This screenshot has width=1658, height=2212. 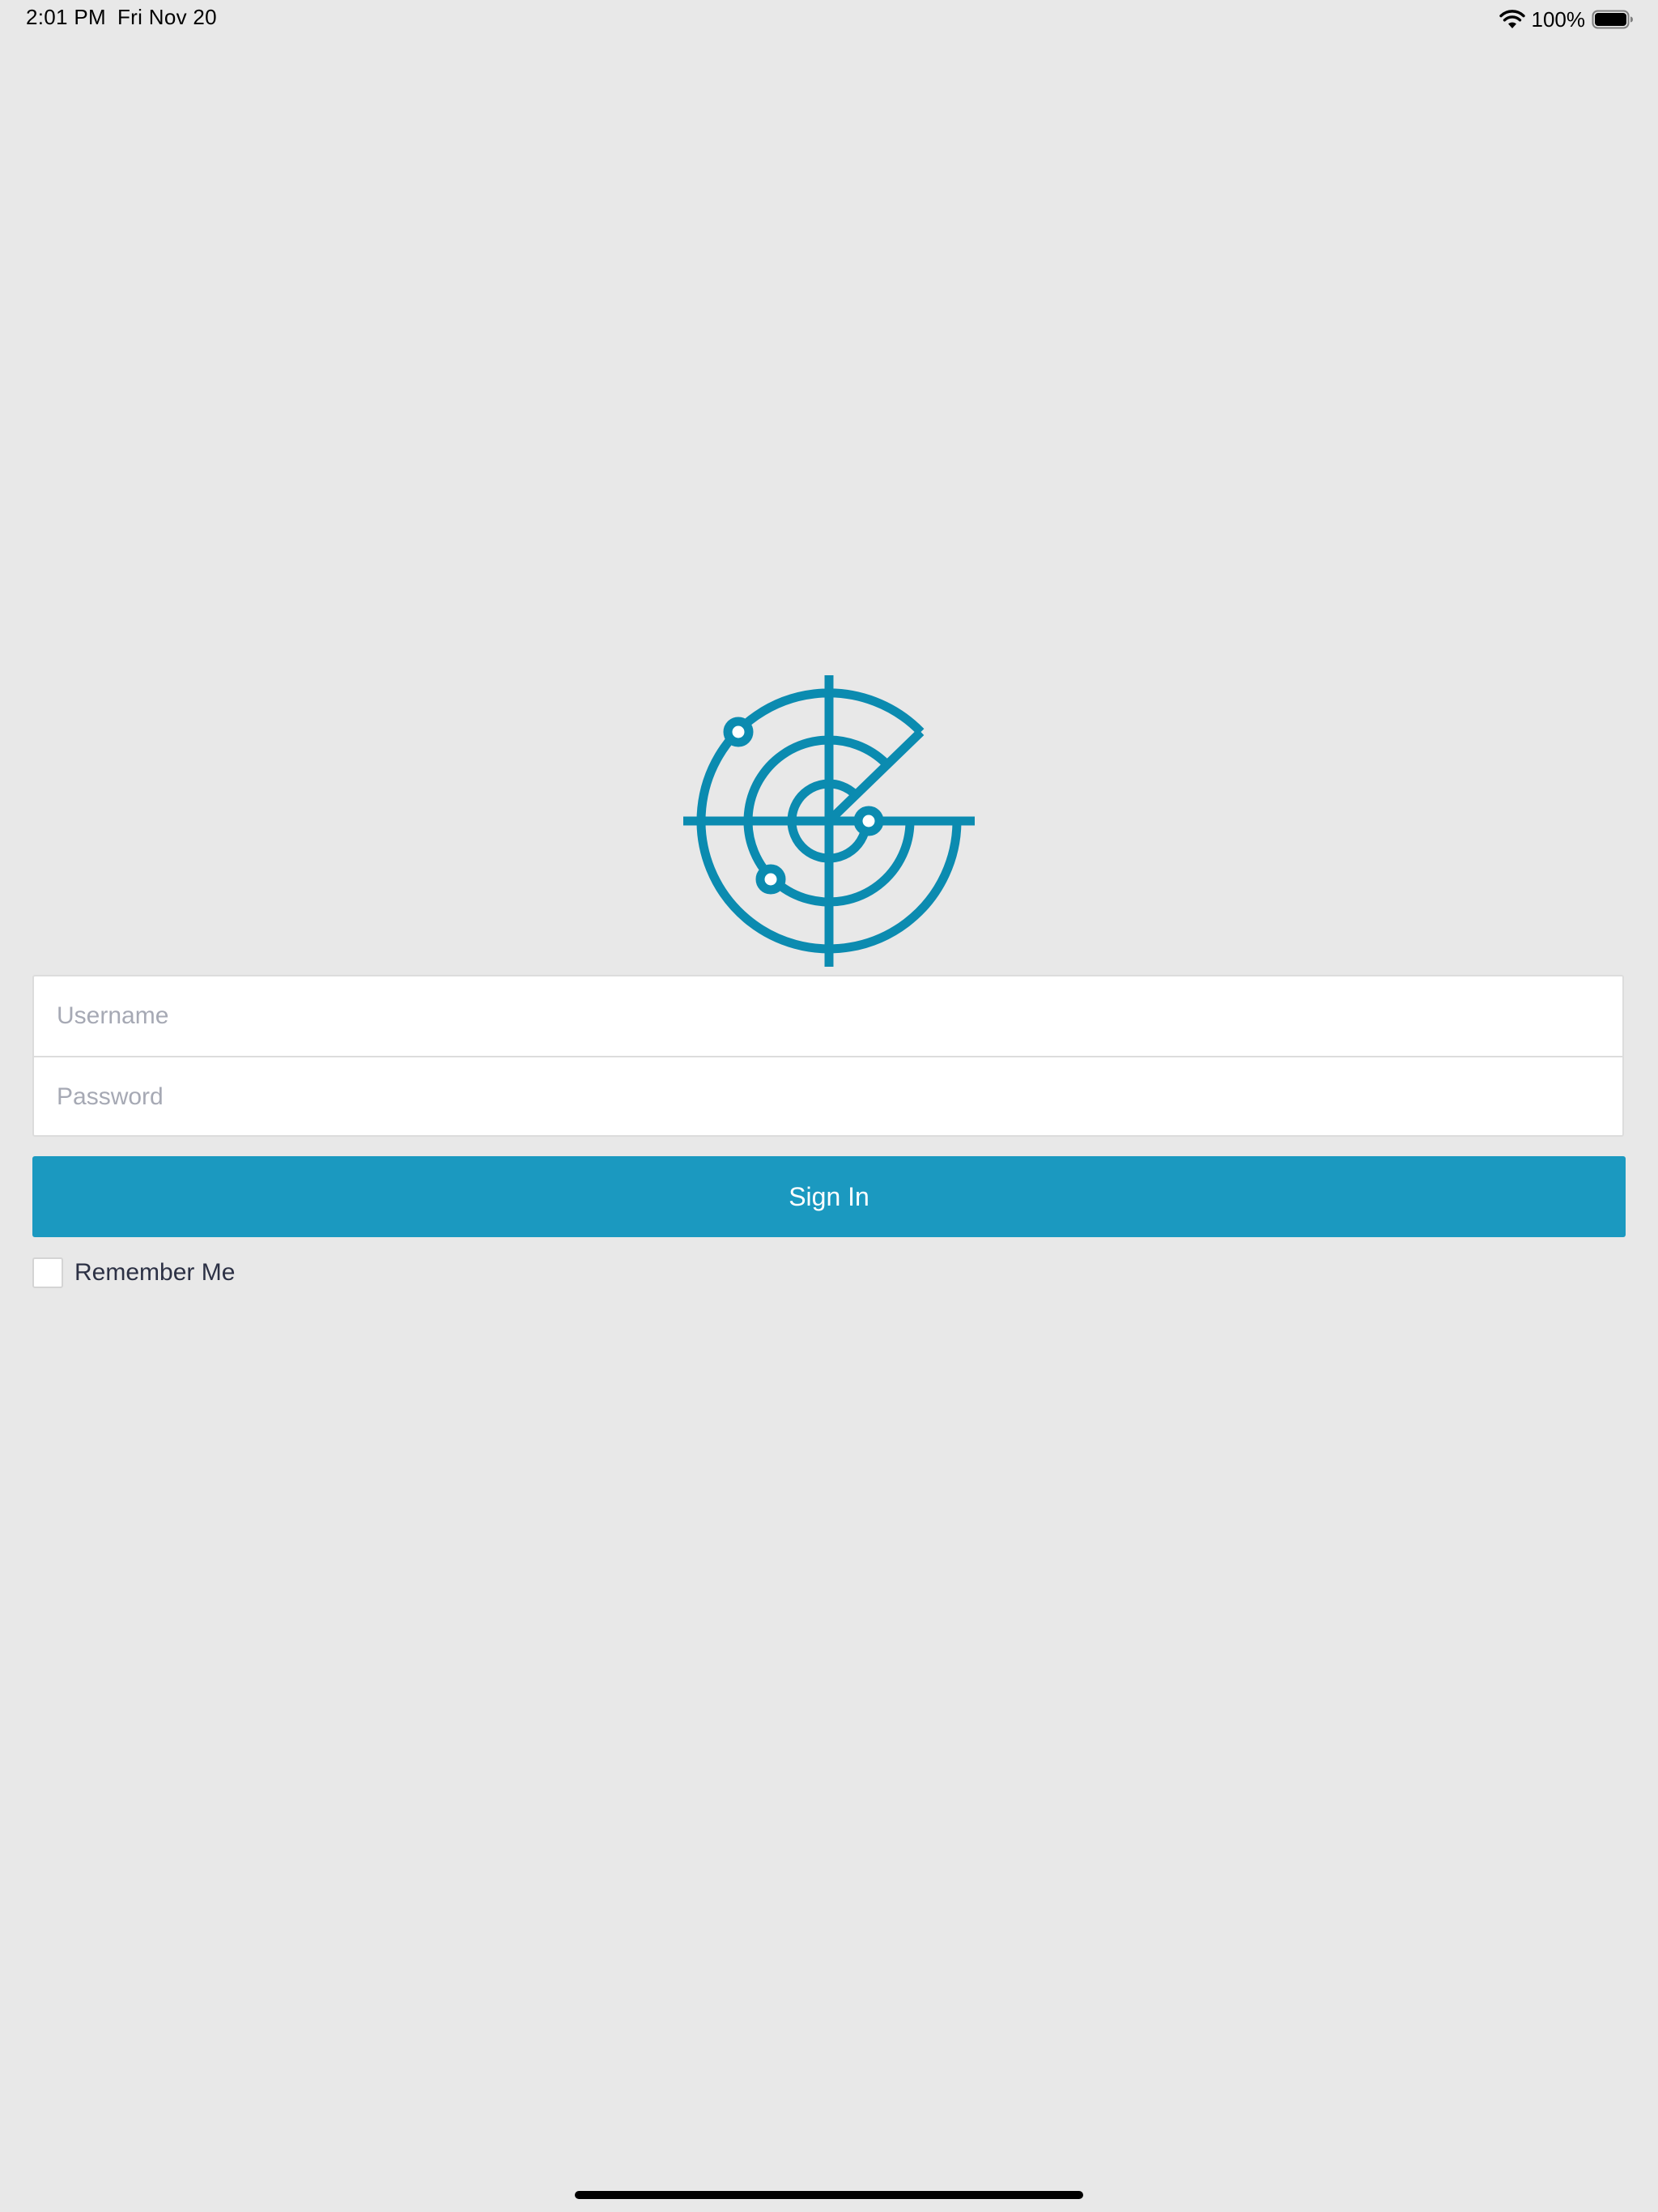 I want to click on username-field-row, so click(x=828, y=1016).